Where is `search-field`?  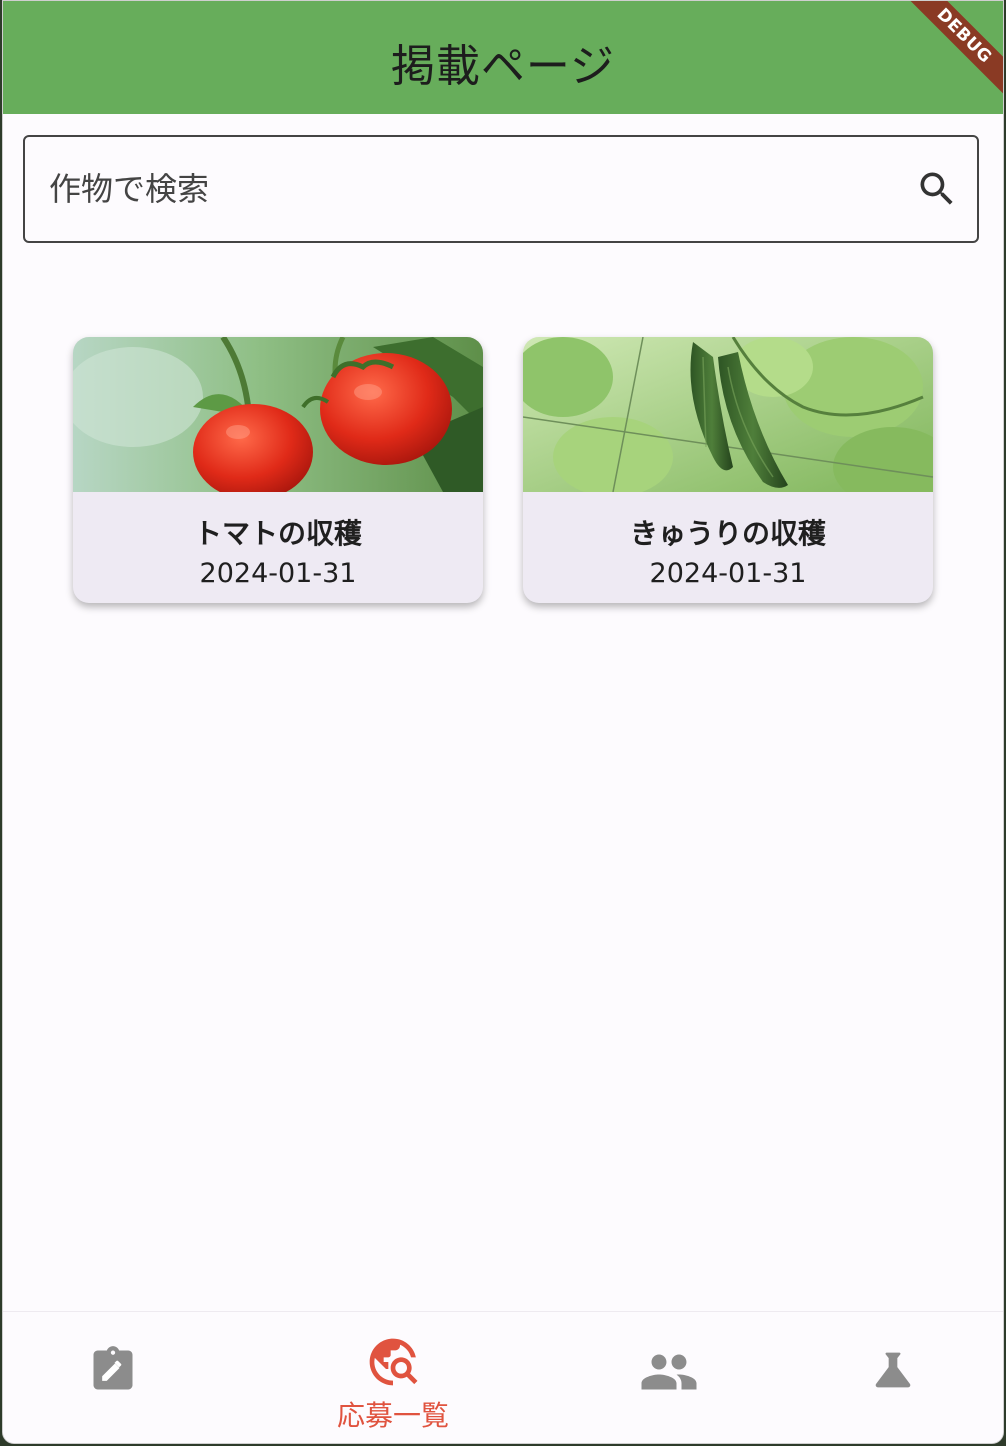
search-field is located at coordinates (501, 189).